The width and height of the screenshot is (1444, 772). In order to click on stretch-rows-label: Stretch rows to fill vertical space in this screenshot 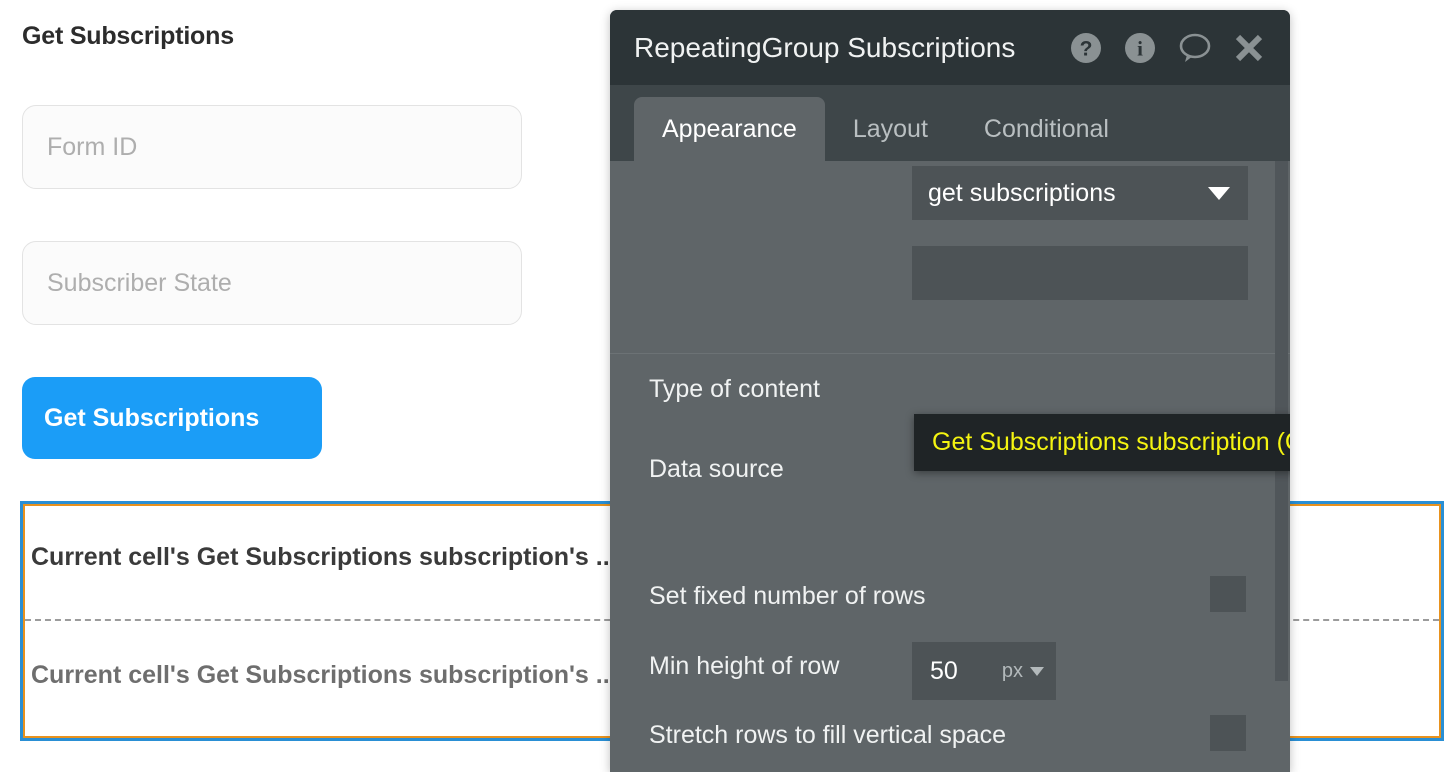, I will do `click(828, 734)`.